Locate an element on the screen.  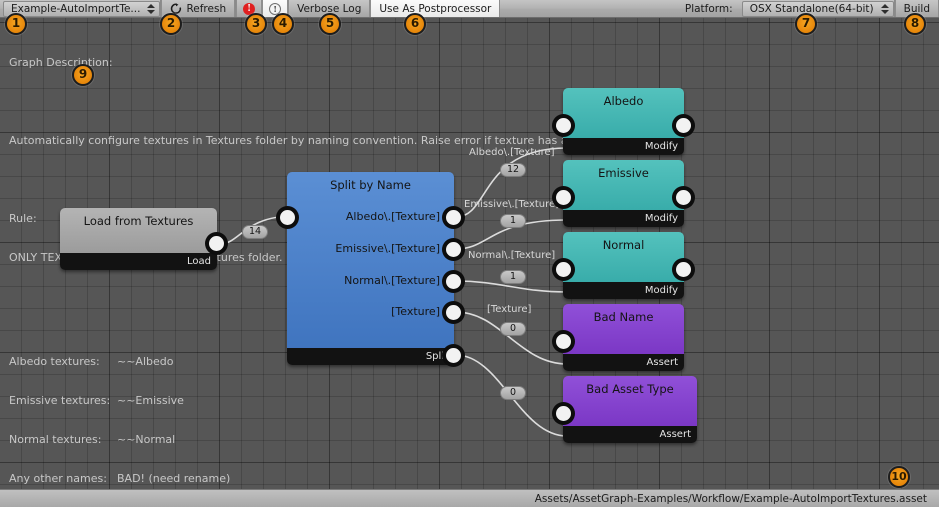
edge-count-normal: 1 is located at coordinates (513, 277).